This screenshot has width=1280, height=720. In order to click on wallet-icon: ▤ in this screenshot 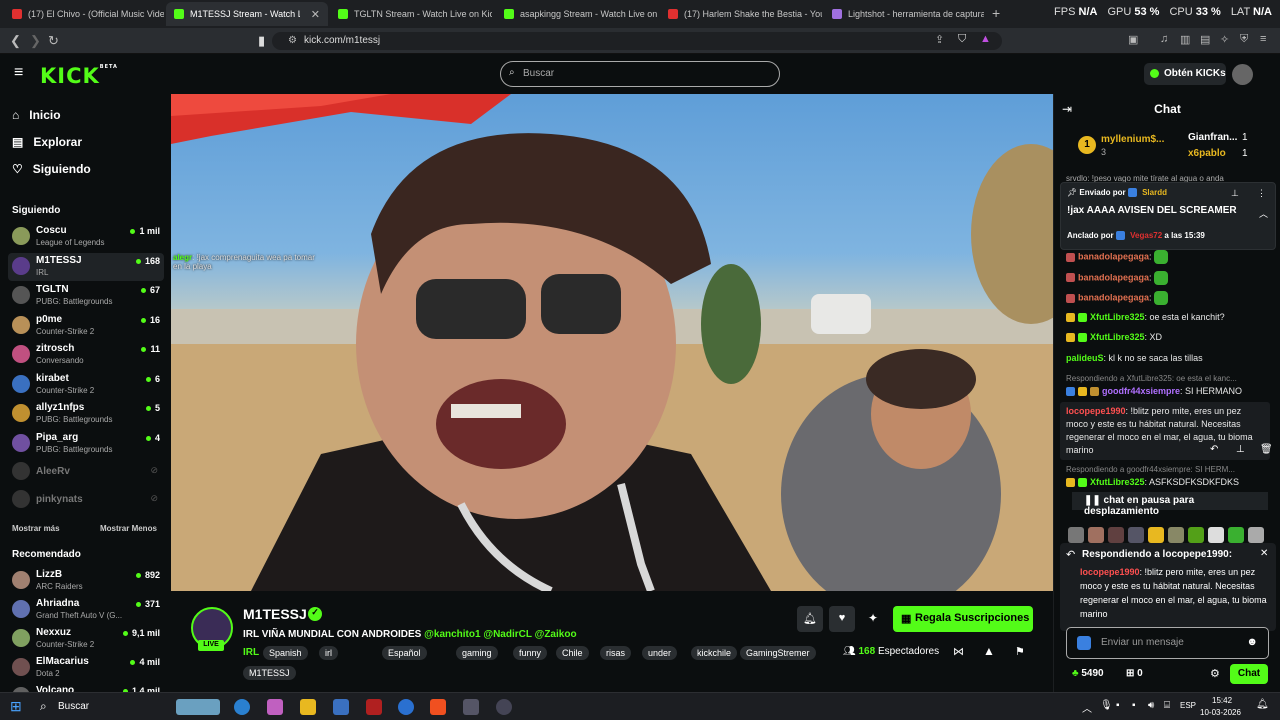, I will do `click(1205, 39)`.